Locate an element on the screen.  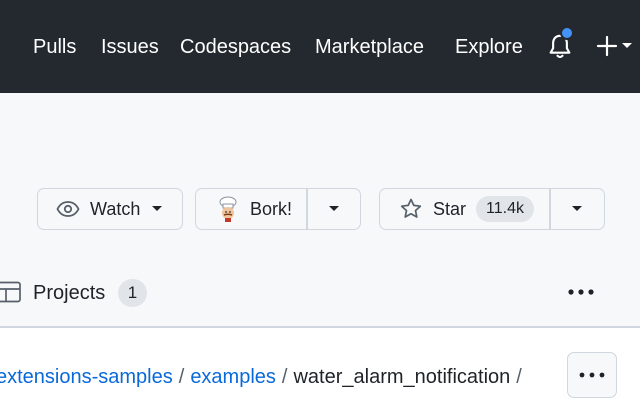
watch-label: Watch is located at coordinates (115, 208).